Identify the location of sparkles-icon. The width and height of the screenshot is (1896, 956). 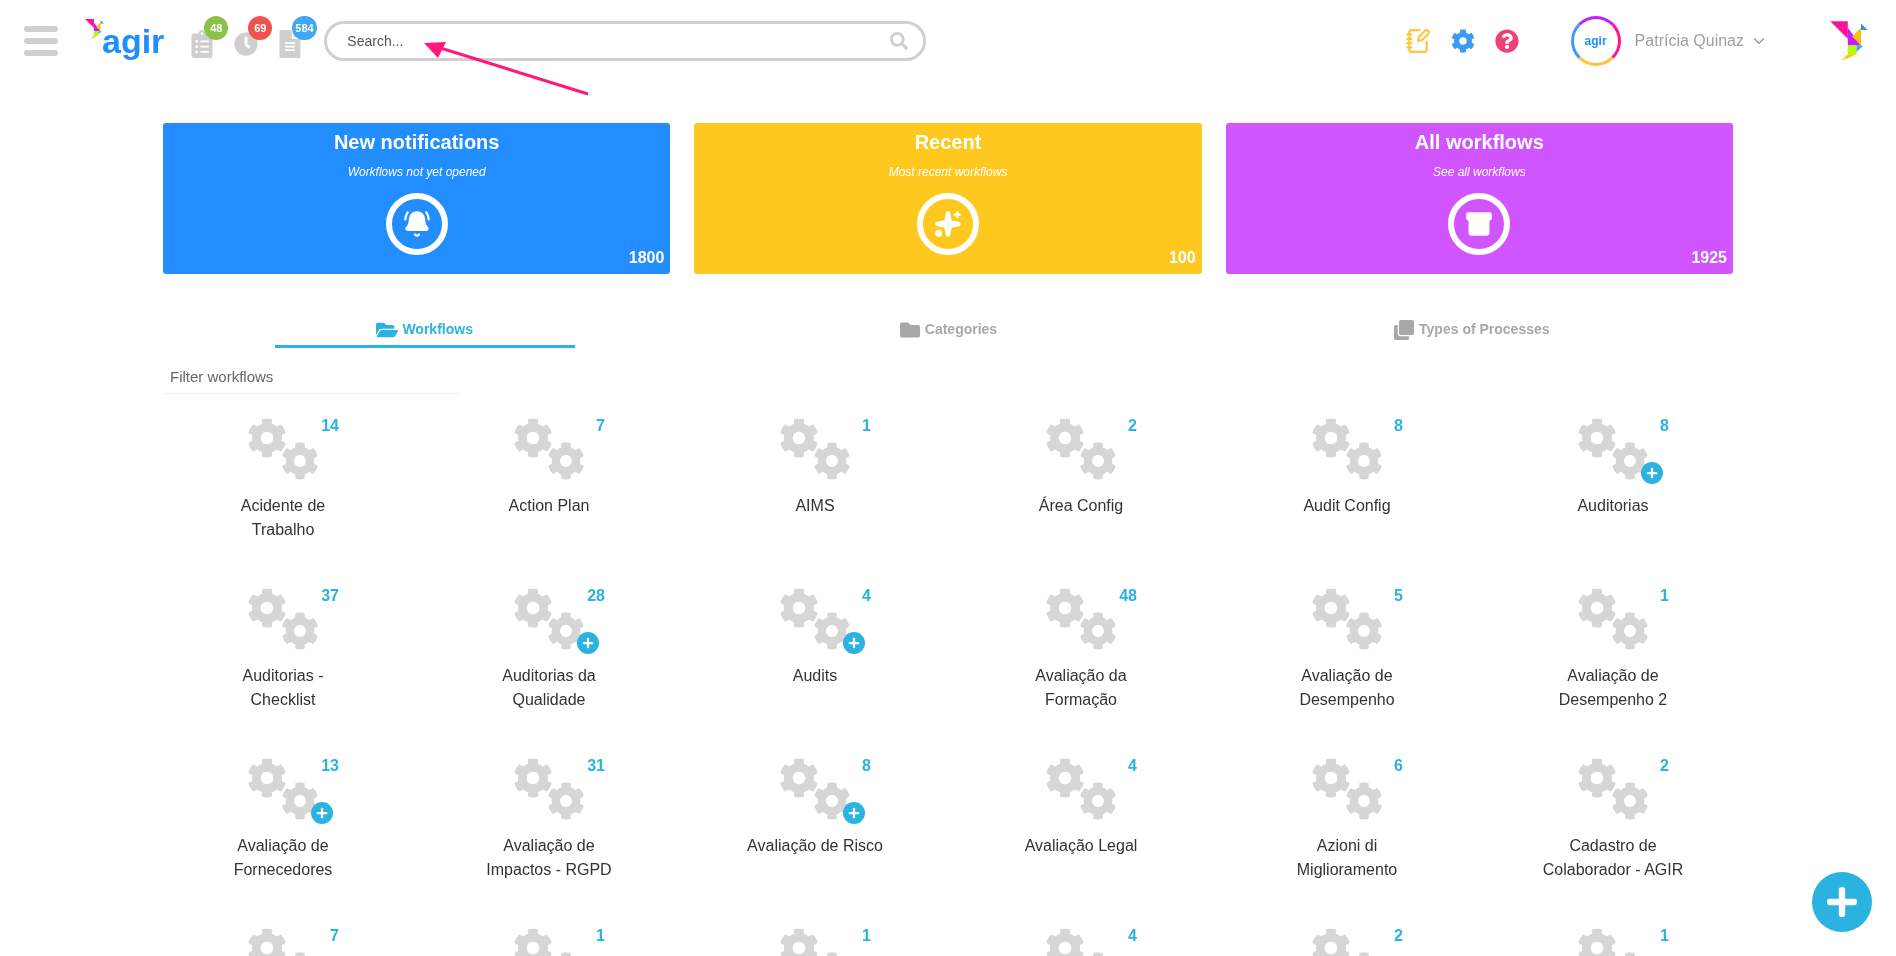
(948, 224).